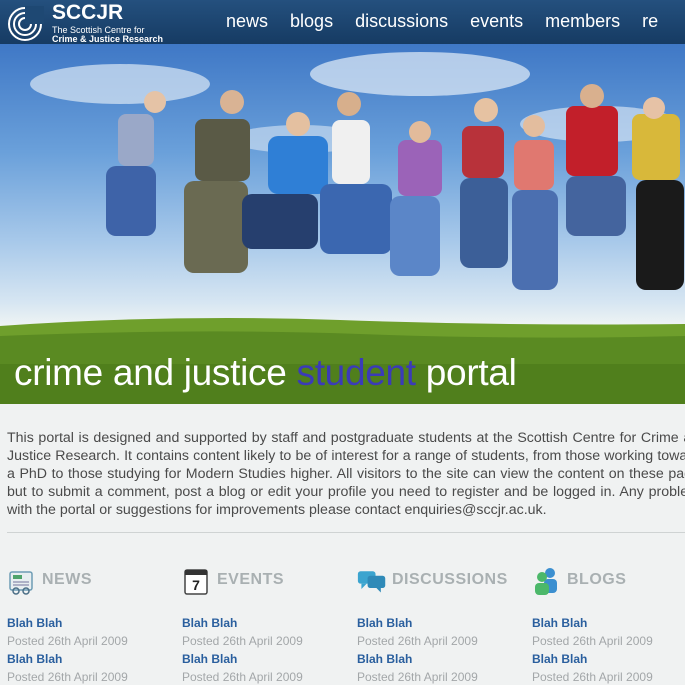 The height and width of the screenshot is (685, 685). What do you see at coordinates (453, 22) in the screenshot?
I see `main-nav: news blogs discussions events members re` at bounding box center [453, 22].